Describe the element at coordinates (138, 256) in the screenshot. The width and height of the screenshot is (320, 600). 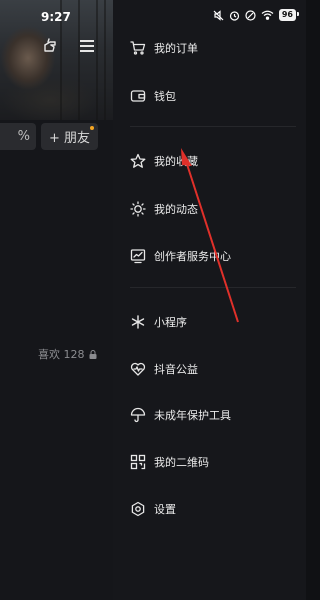
I see `chart-icon` at that location.